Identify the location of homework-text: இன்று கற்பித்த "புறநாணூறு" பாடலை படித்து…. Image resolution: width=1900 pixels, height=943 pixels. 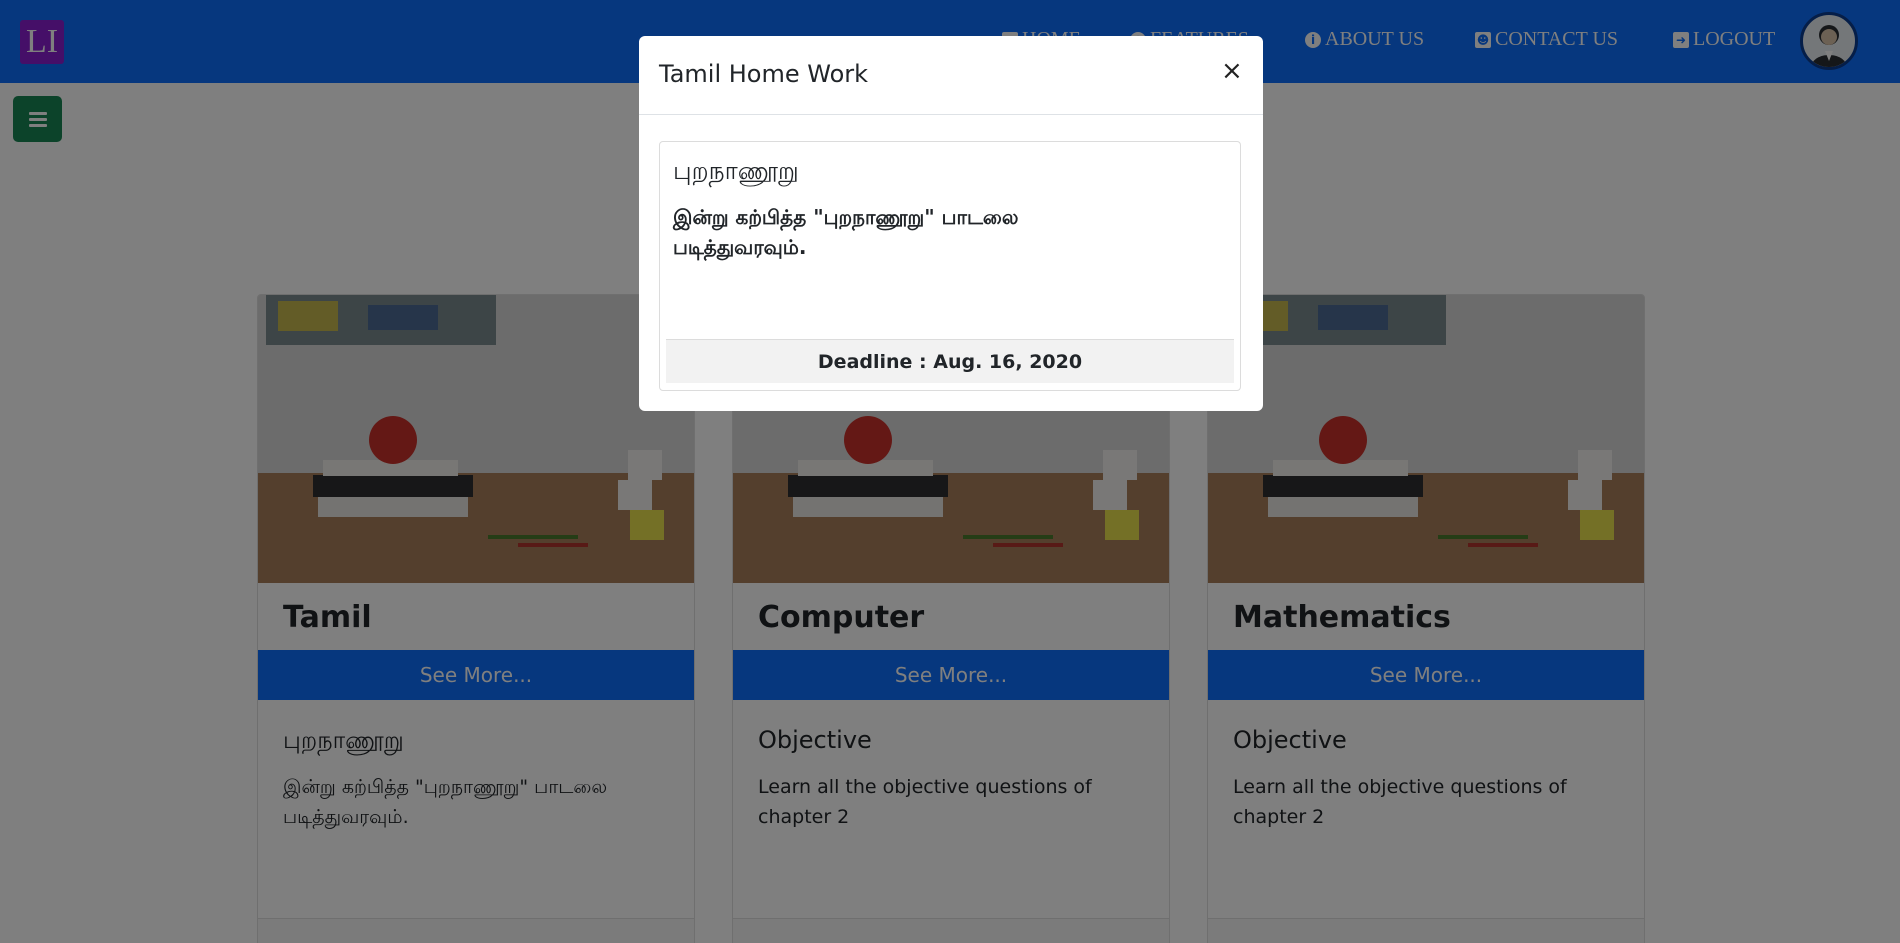
(846, 232).